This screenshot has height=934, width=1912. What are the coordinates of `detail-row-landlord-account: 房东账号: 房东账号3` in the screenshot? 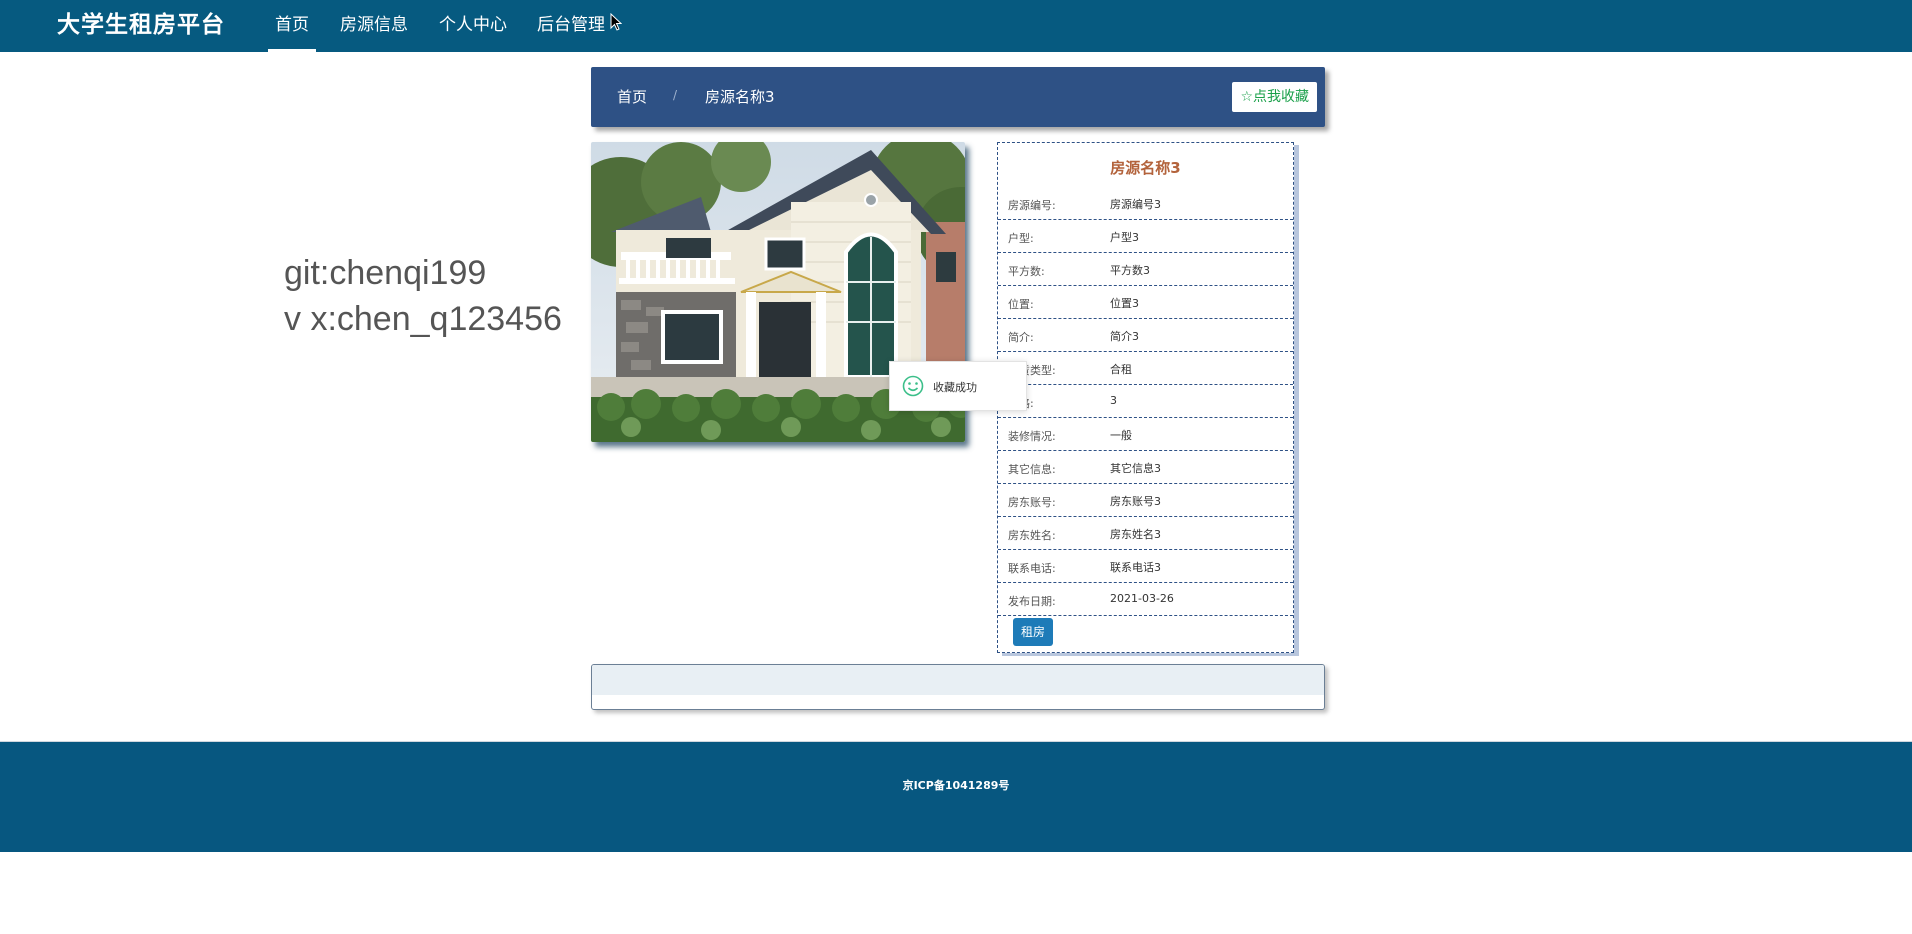 It's located at (1145, 500).